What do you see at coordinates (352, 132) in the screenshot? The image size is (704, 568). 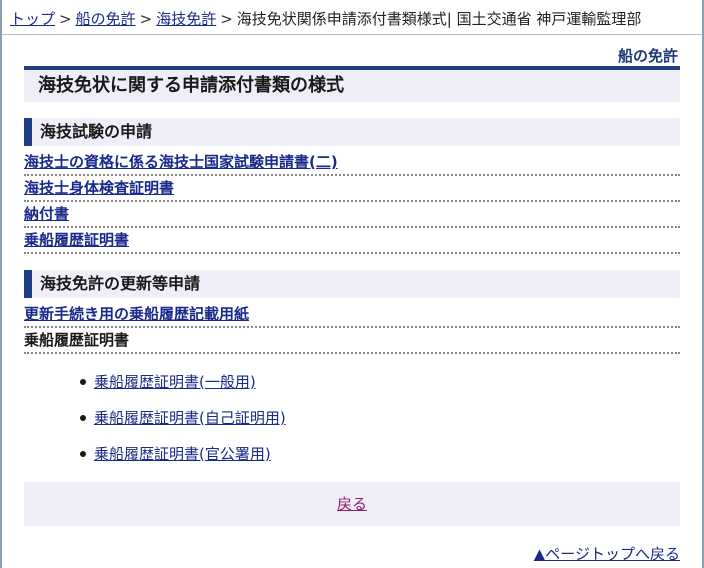 I see `section-heading-exam: 海技試験の申請` at bounding box center [352, 132].